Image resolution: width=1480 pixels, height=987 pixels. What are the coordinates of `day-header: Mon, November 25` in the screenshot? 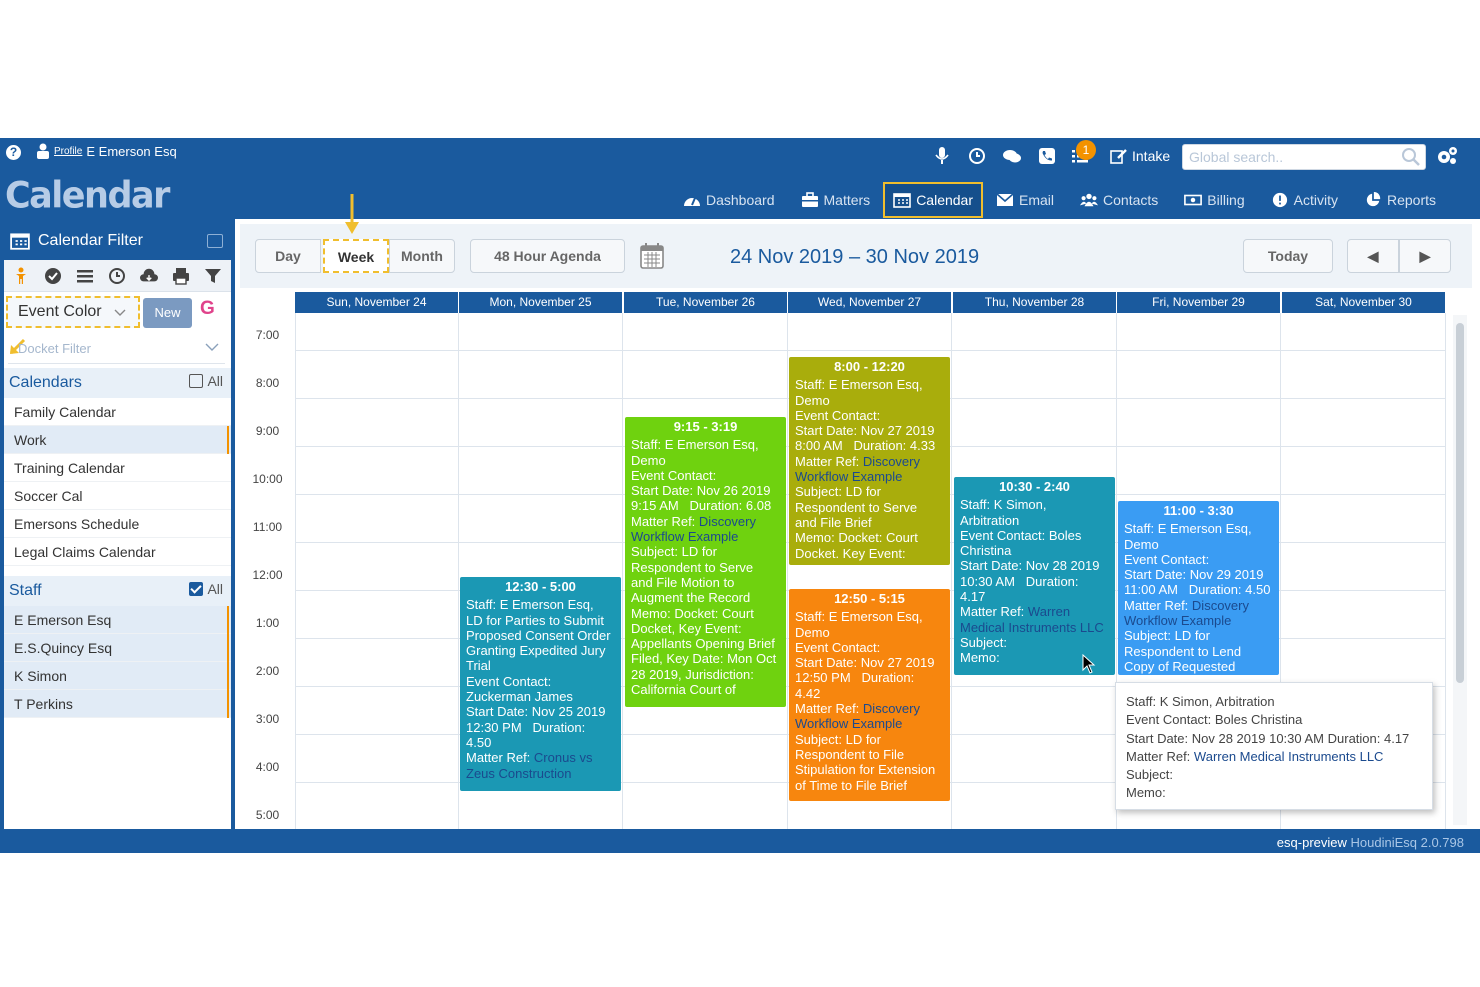 It's located at (540, 302).